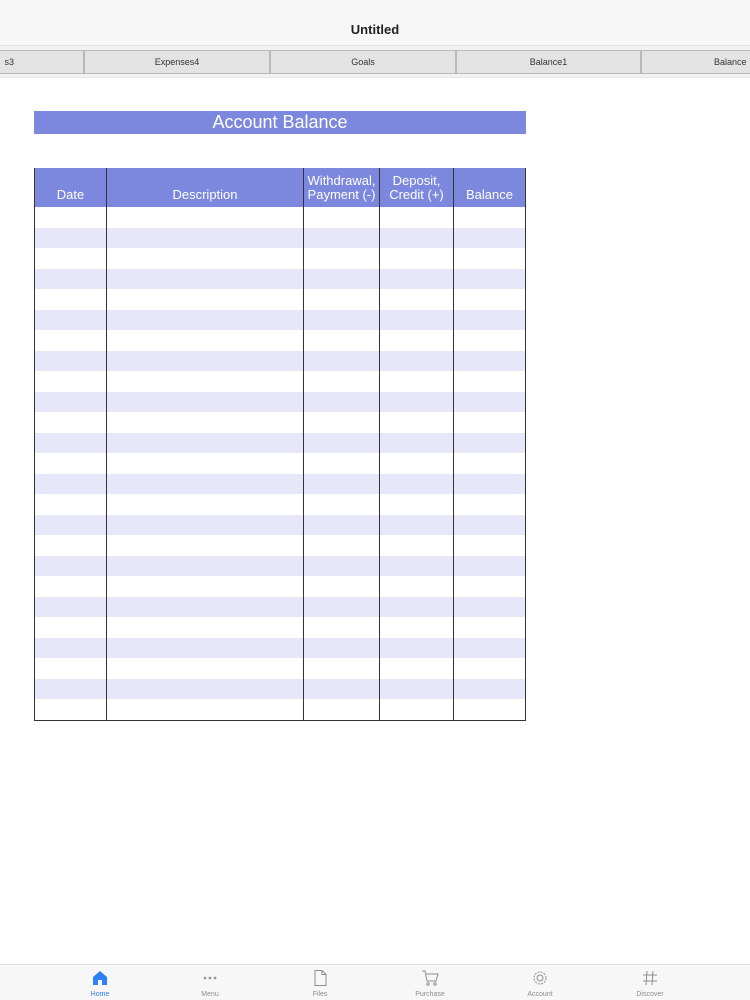 Image resolution: width=750 pixels, height=1000 pixels. I want to click on tab-expenses4: Expenses4, so click(177, 62).